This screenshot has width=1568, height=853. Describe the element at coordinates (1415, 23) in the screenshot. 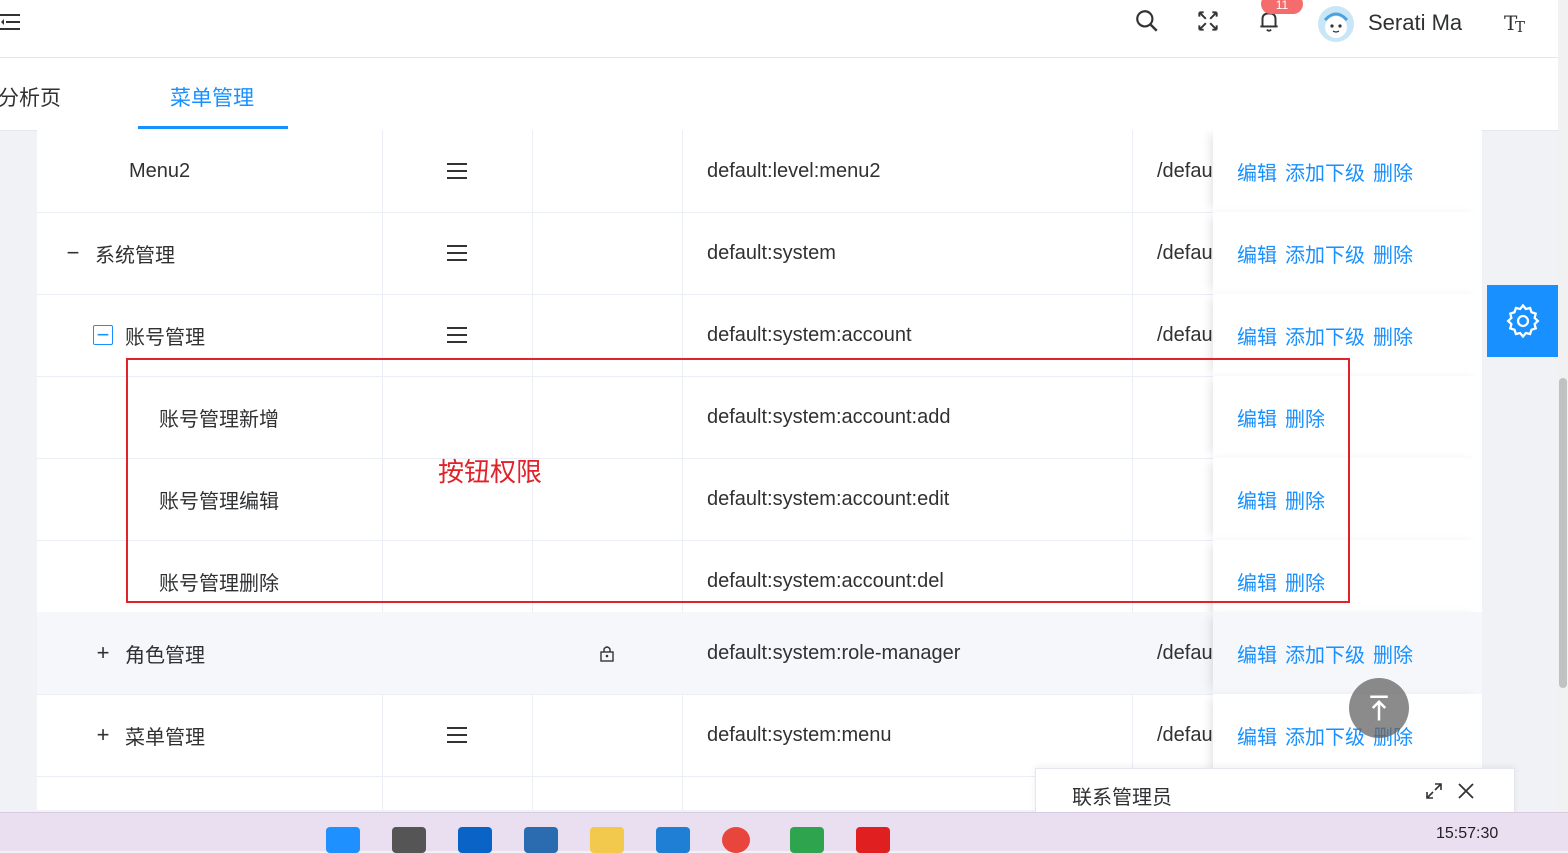

I see `username: Serati Ma` at that location.